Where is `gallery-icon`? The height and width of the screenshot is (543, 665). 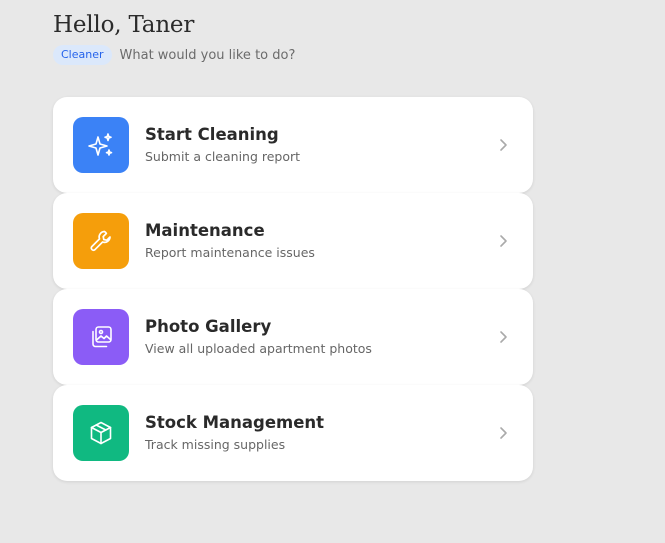 gallery-icon is located at coordinates (102, 337).